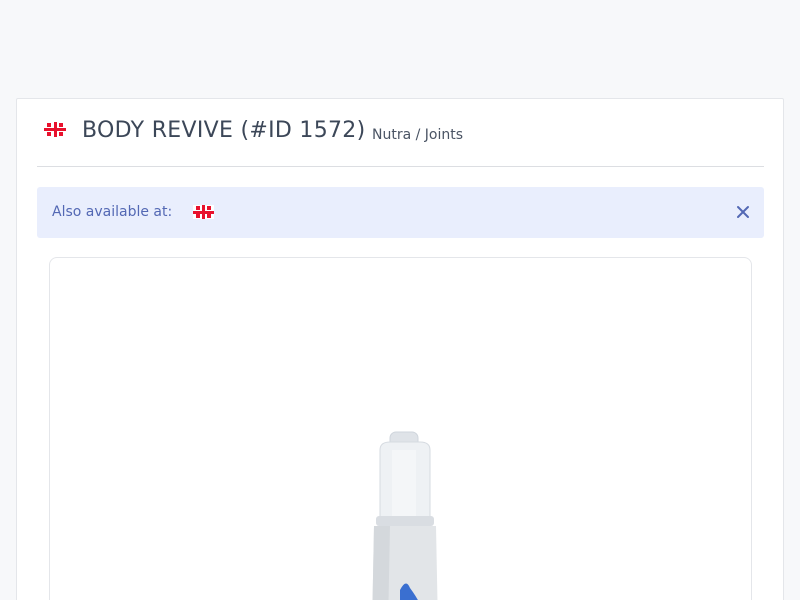 This screenshot has height=600, width=800. Describe the element at coordinates (743, 212) in the screenshot. I see `close-icon` at that location.